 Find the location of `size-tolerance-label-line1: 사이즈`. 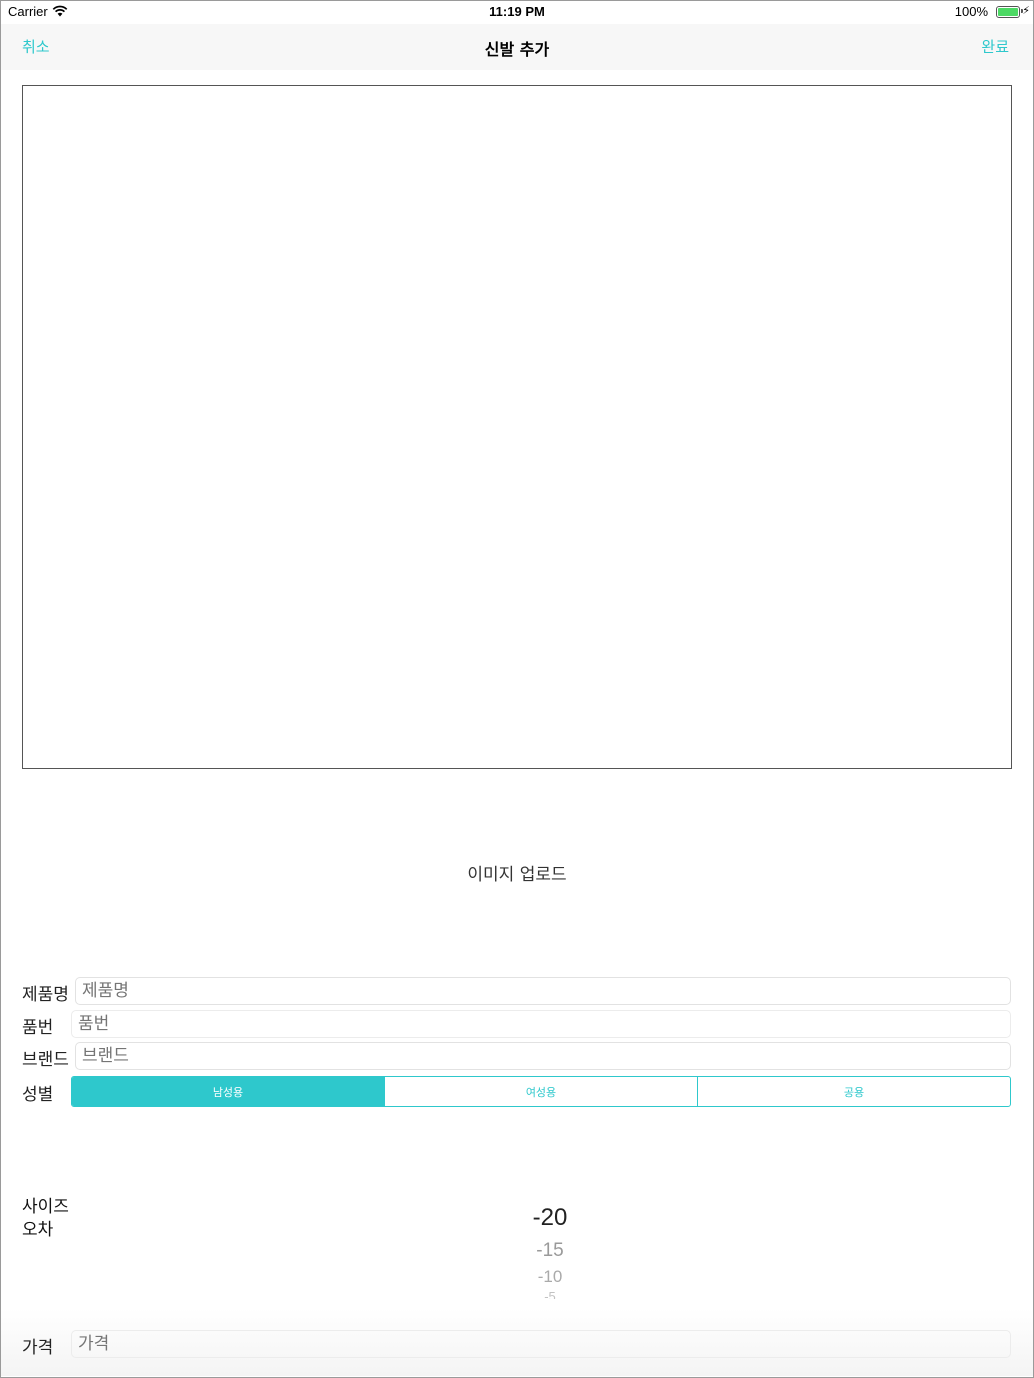

size-tolerance-label-line1: 사이즈 is located at coordinates (45, 1207).